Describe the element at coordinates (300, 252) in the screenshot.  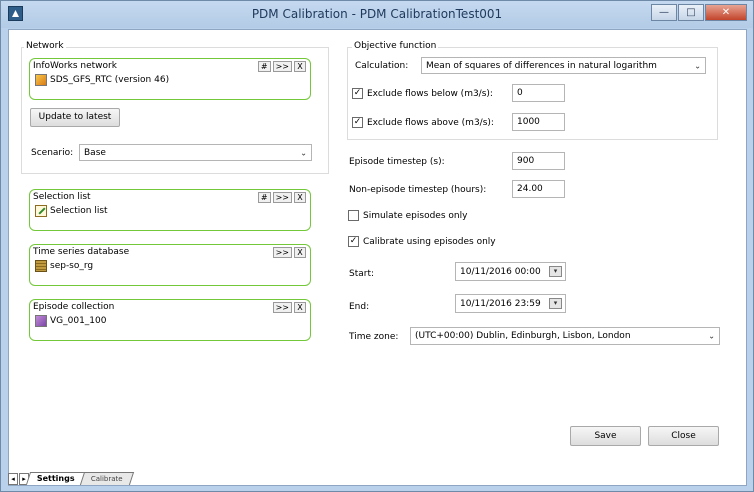
I see `time-series-remove-button: X` at that location.